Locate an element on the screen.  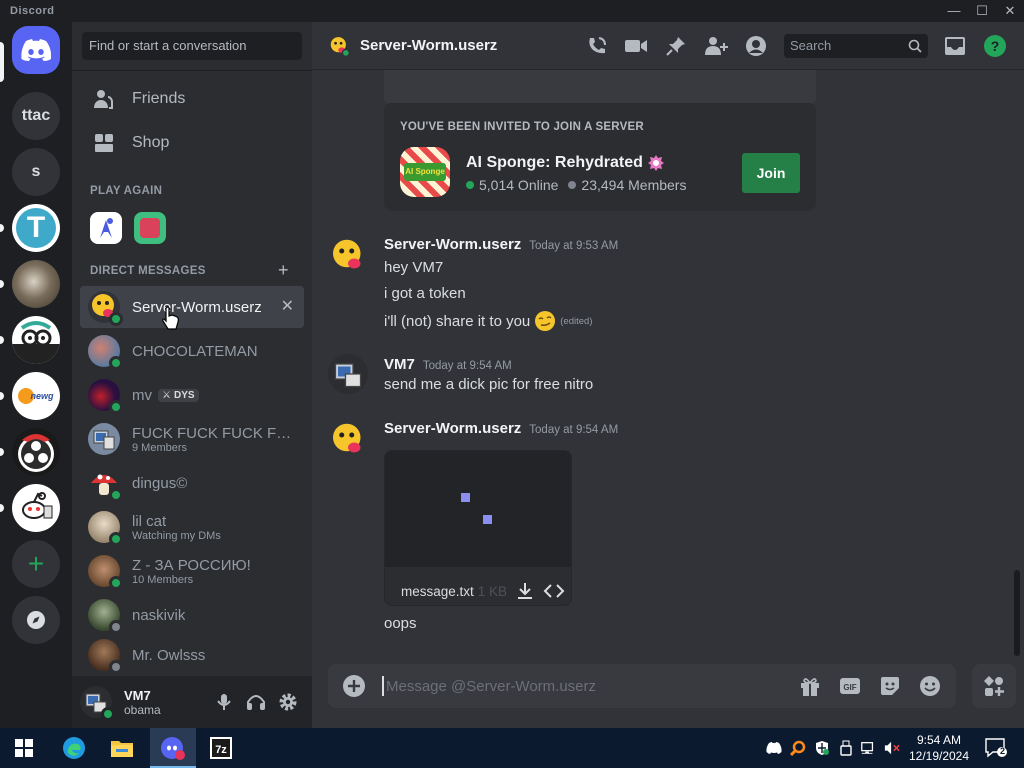
upload-button is located at coordinates (354, 686).